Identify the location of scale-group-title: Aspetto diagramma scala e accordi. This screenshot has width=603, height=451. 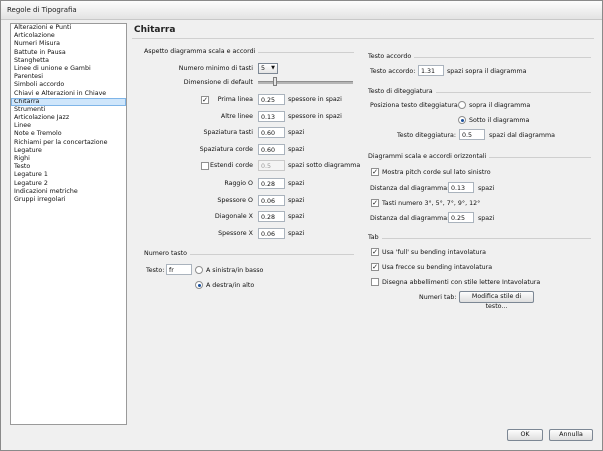
(201, 51).